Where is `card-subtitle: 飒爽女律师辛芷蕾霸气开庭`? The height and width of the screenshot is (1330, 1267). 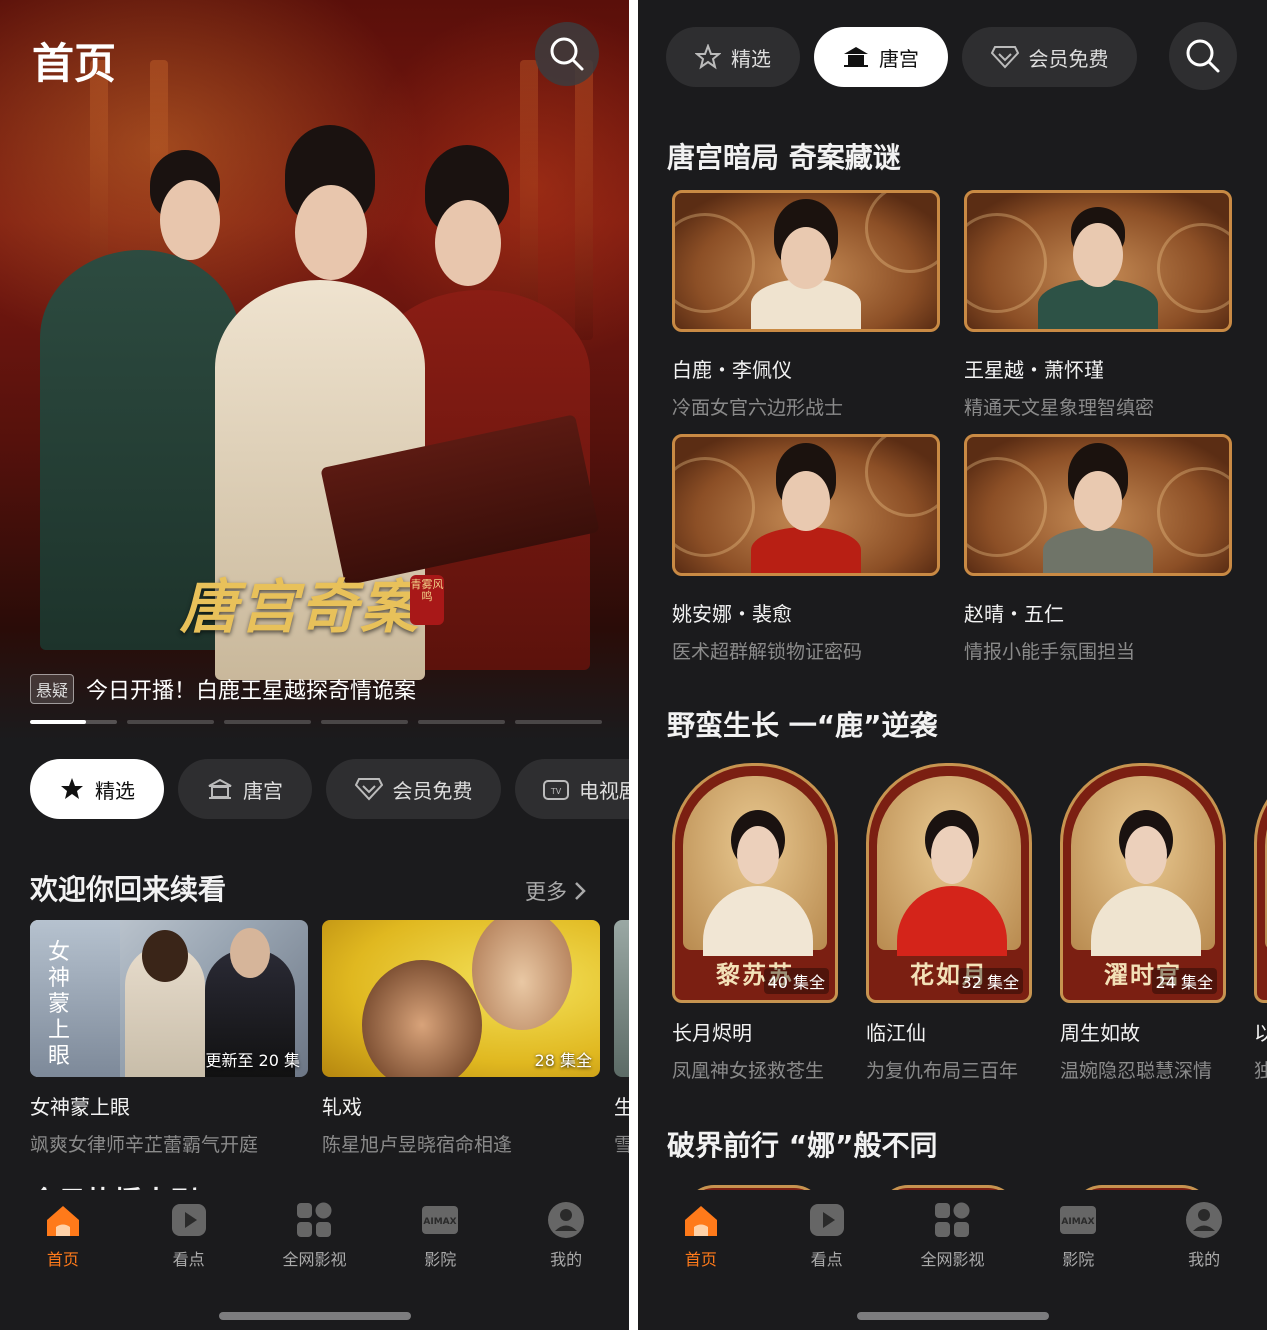 card-subtitle: 飒爽女律师辛芷蕾霸气开庭 is located at coordinates (144, 1145).